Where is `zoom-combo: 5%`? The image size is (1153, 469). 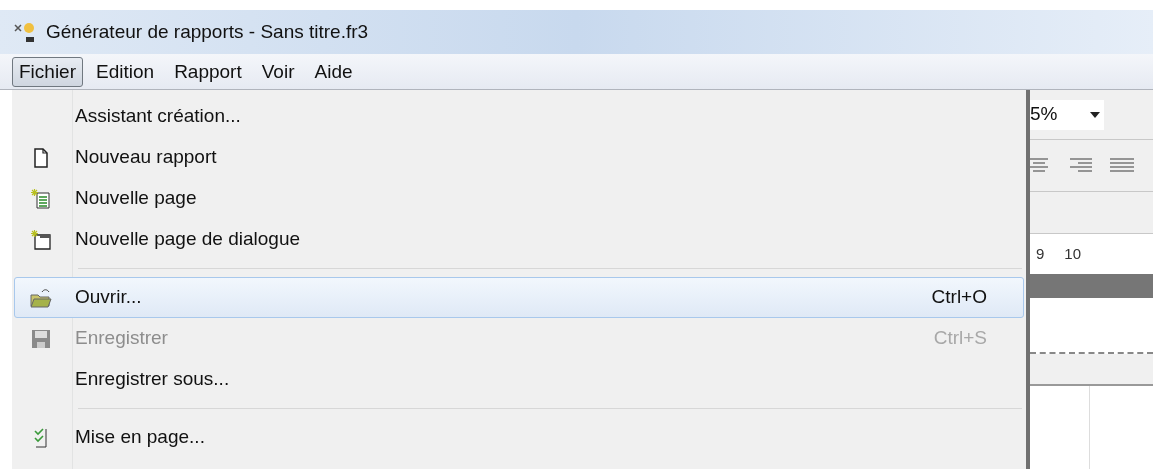
zoom-combo: 5% is located at coordinates (1067, 114).